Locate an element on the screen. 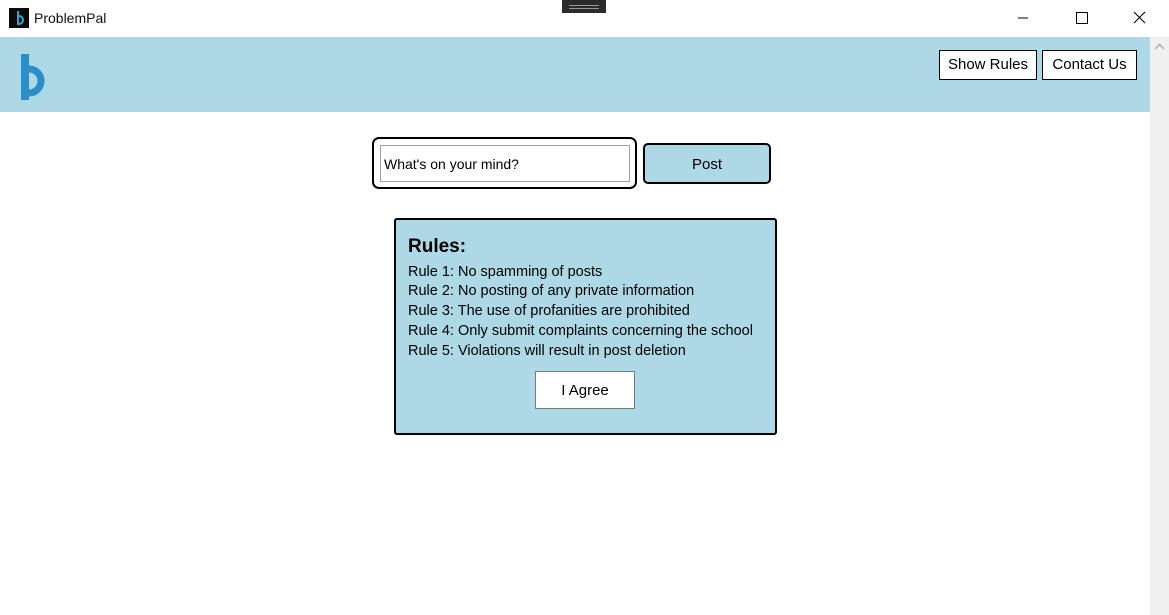 The height and width of the screenshot is (615, 1169). close-icon is located at coordinates (1139, 17).